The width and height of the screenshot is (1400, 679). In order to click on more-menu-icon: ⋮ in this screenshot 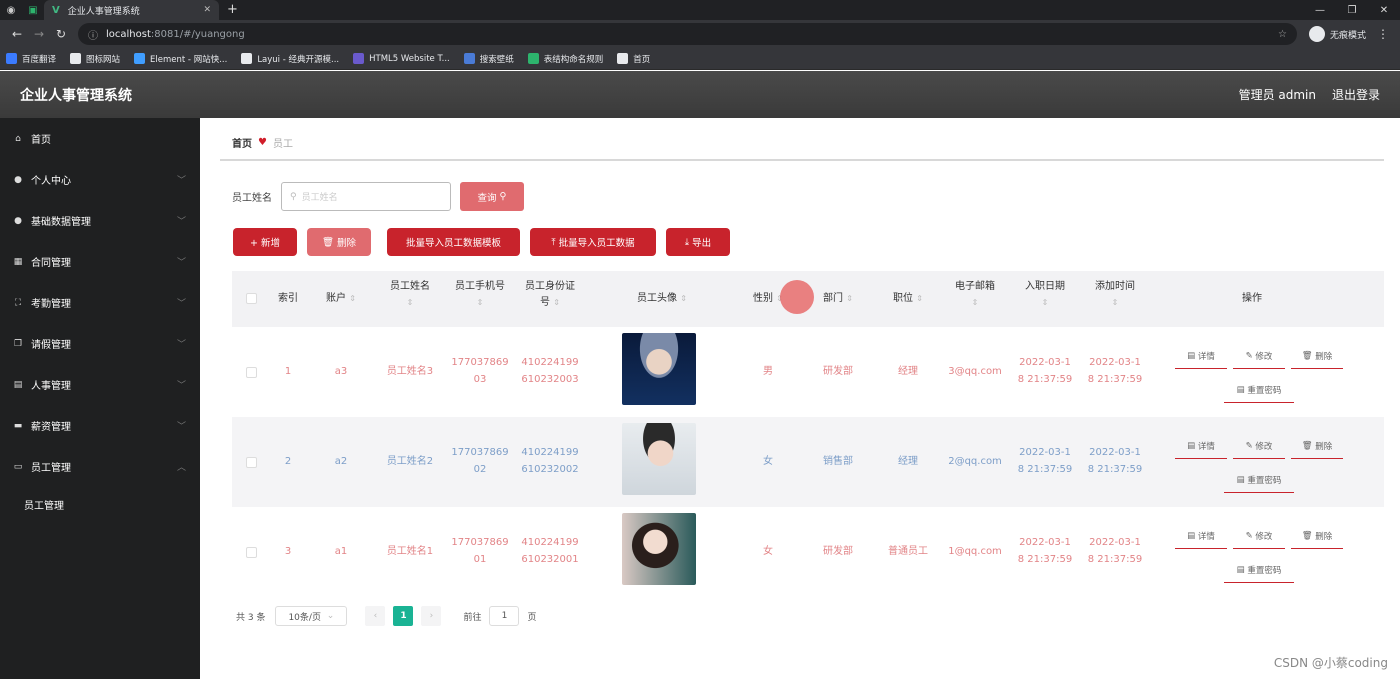, I will do `click(1383, 34)`.